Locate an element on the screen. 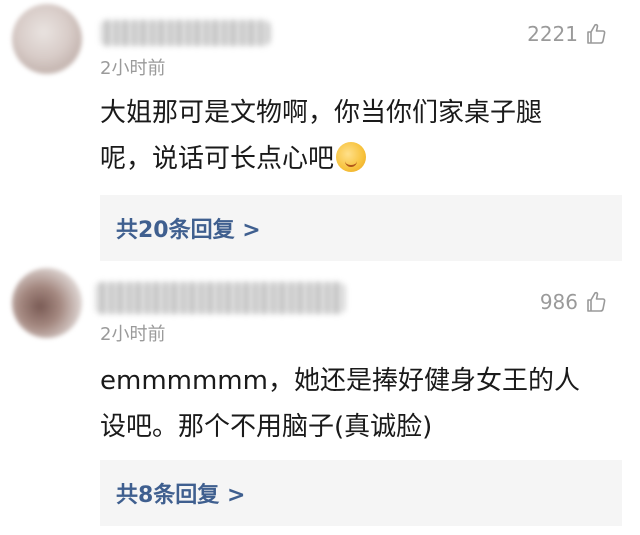 This screenshot has height=535, width=640. view-replies-button: 共20条回复 > is located at coordinates (361, 228).